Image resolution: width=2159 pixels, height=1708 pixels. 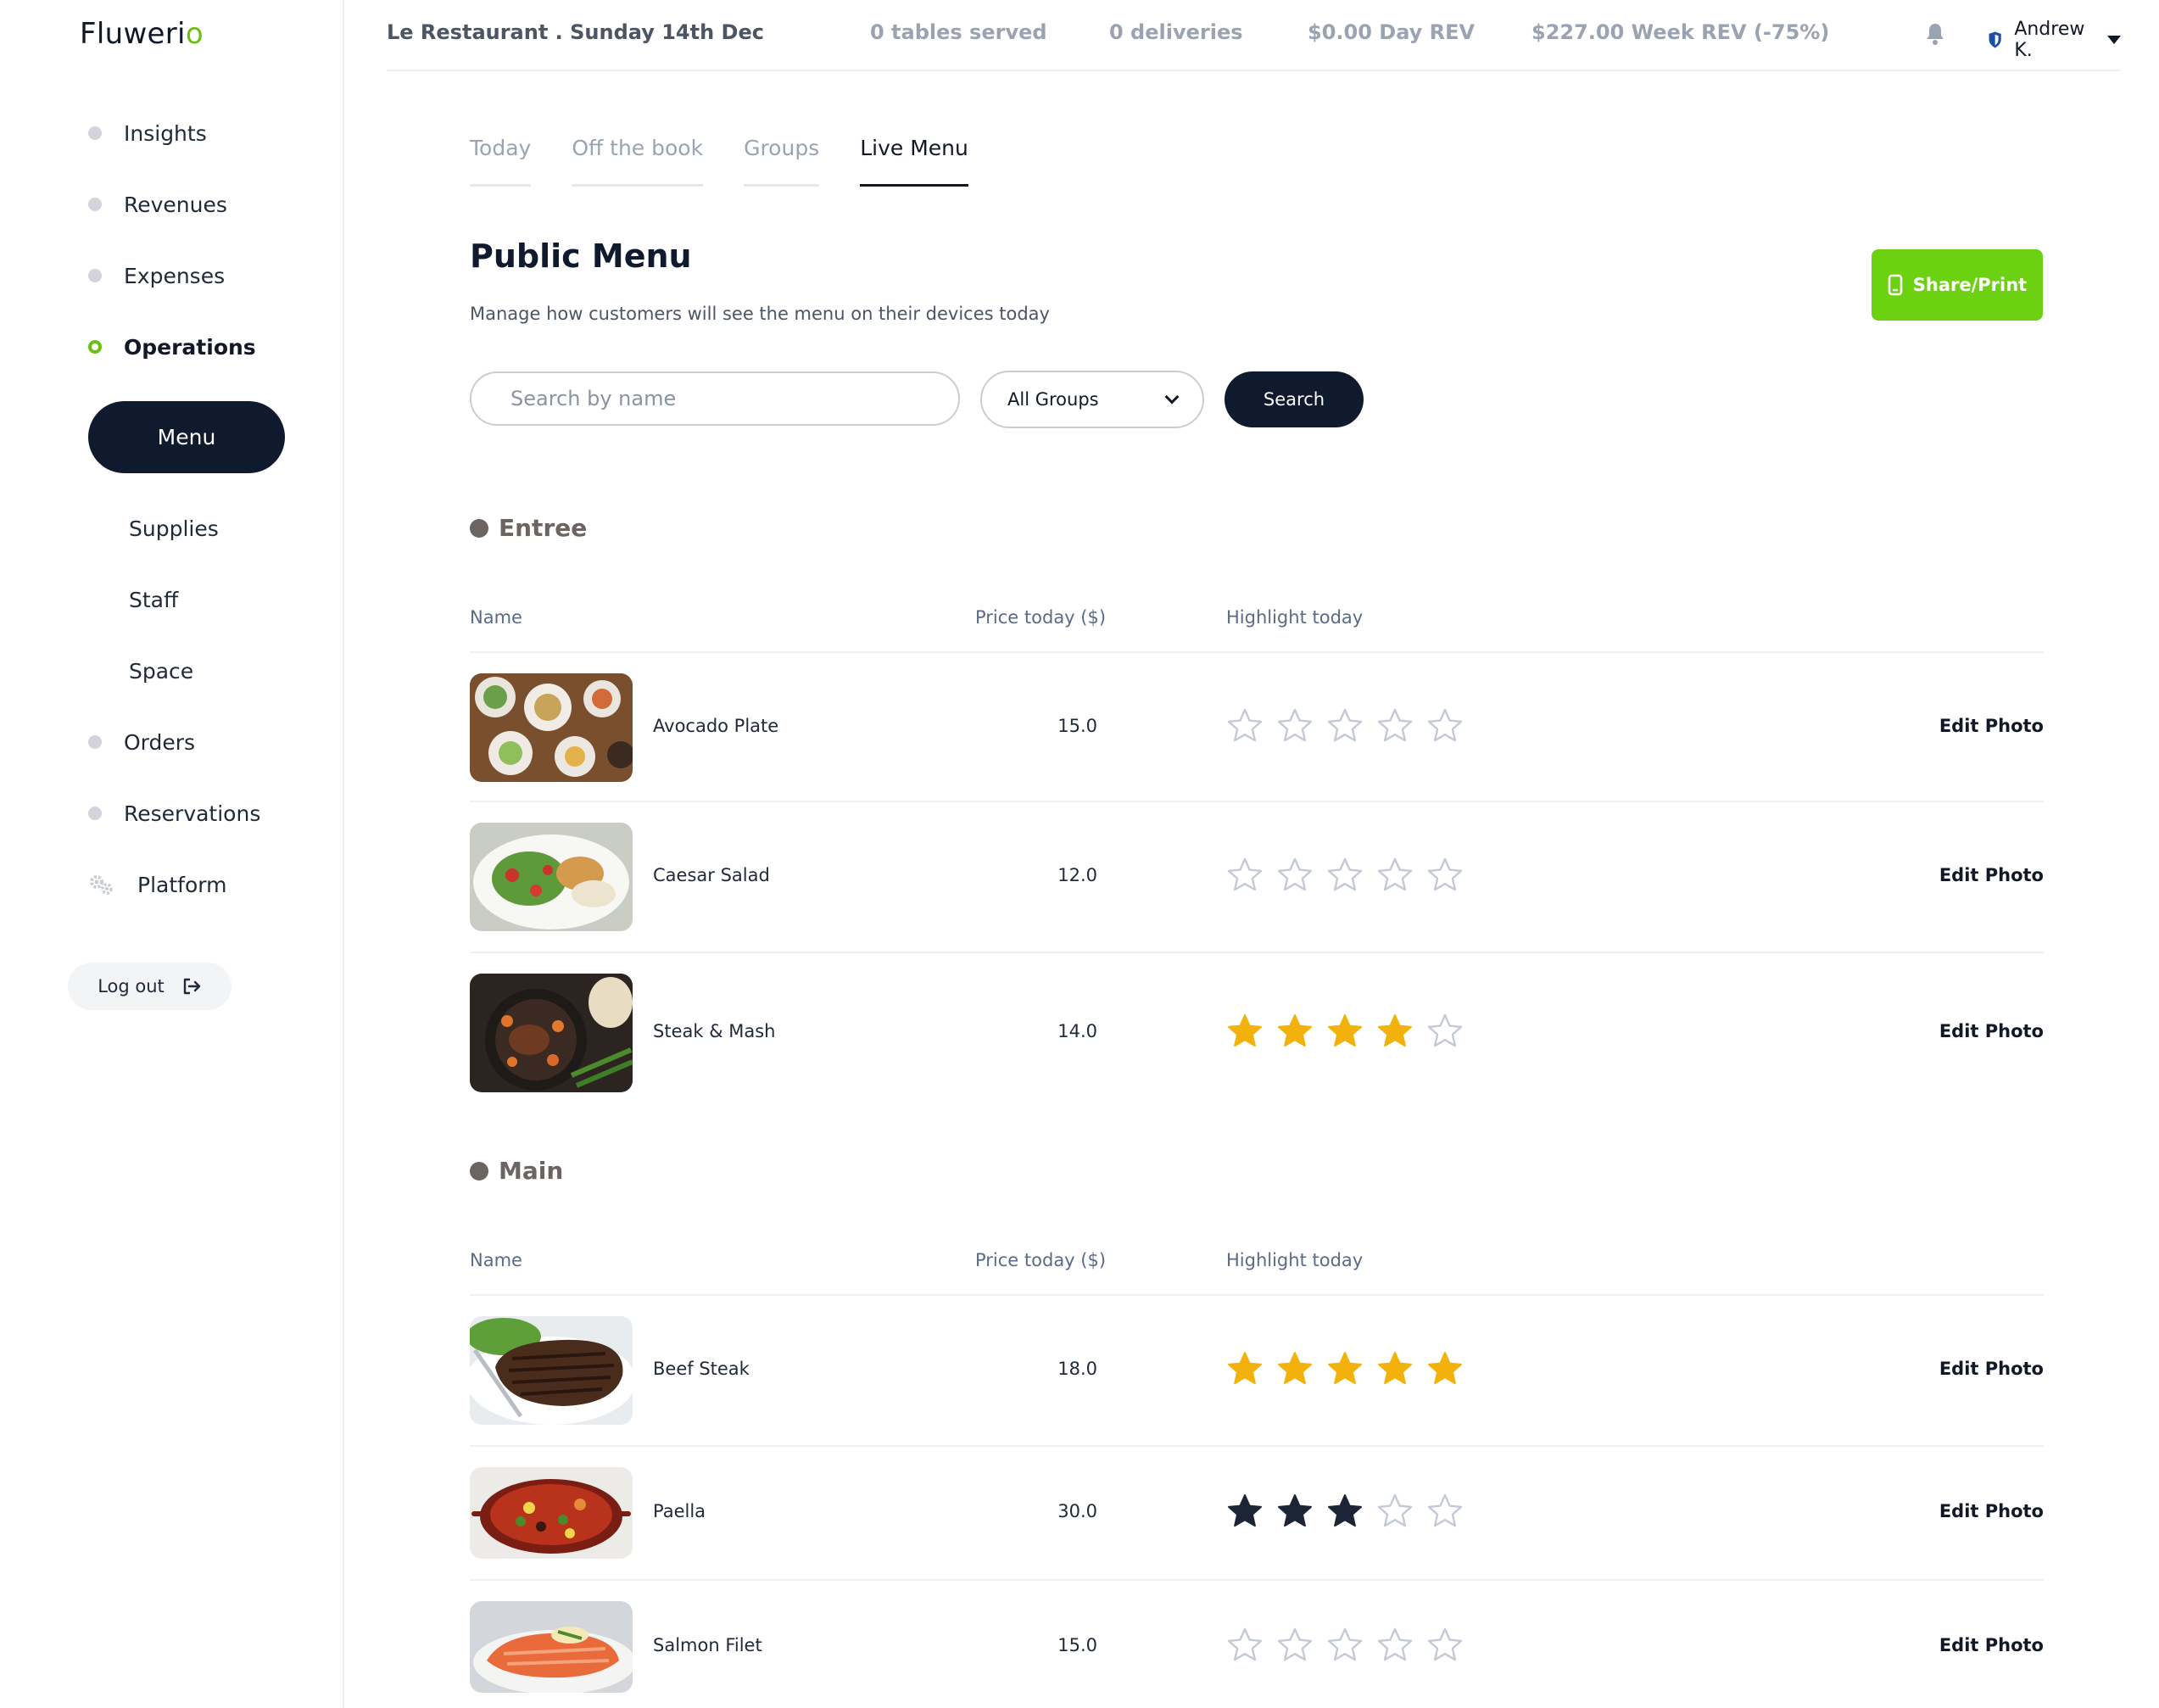 What do you see at coordinates (679, 1511) in the screenshot?
I see `item-name: Paella` at bounding box center [679, 1511].